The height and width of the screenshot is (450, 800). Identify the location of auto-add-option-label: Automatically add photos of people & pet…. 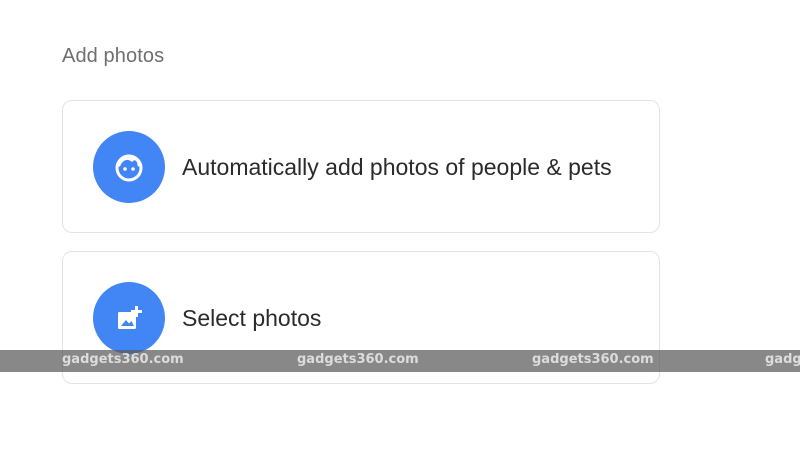
(397, 167).